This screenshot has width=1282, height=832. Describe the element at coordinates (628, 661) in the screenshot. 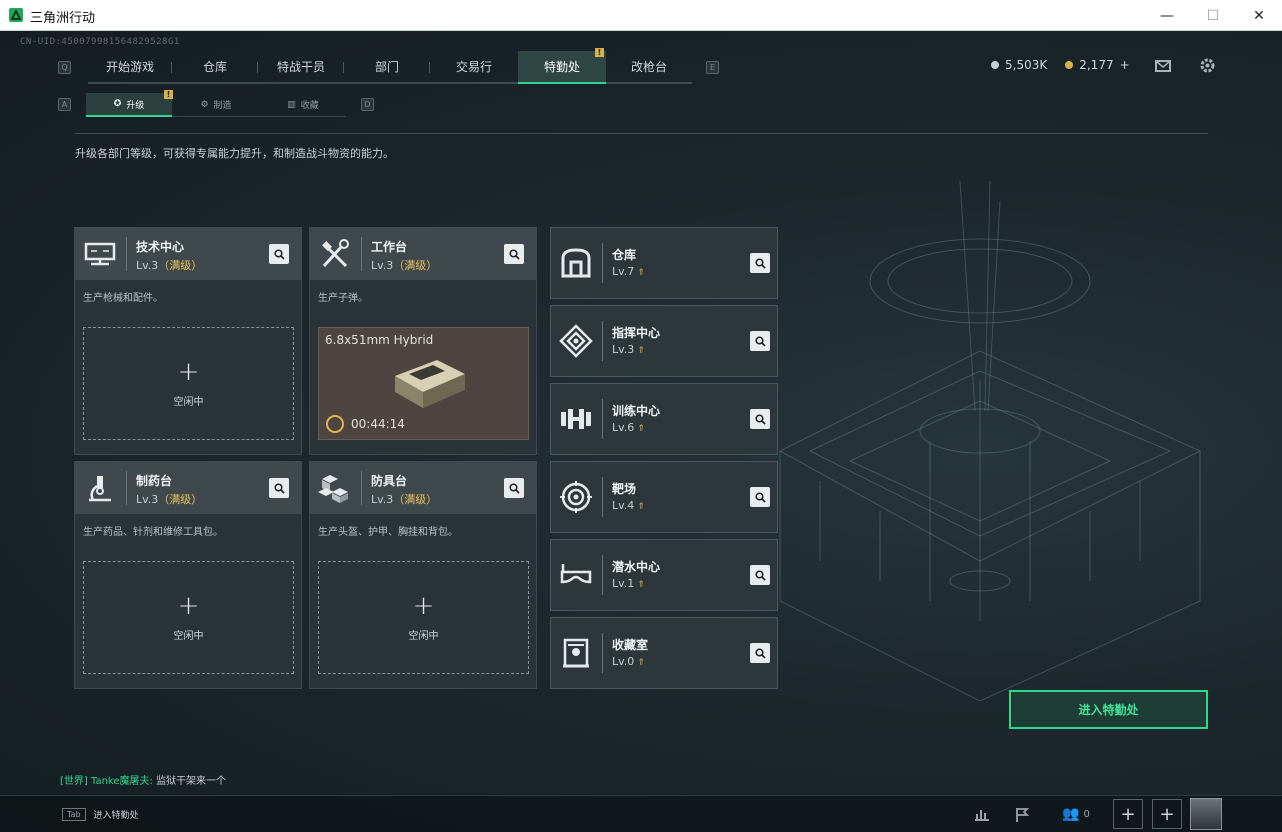

I see `room-level: Lv.0 ⇑` at that location.